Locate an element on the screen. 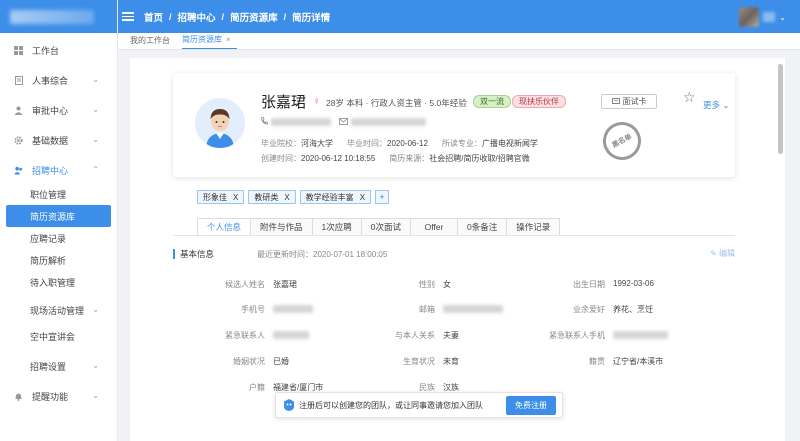 This screenshot has width=800, height=441. sidebar-item-approval: 审批中心 ⌄ is located at coordinates (58, 110).